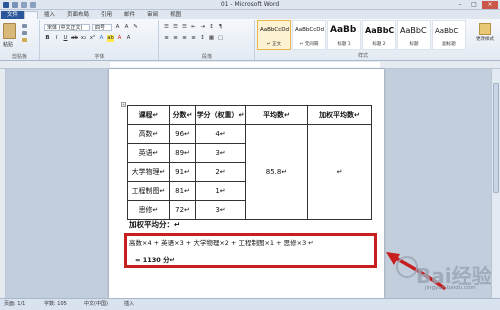  I want to click on align-right-icon: ≡, so click(184, 38).